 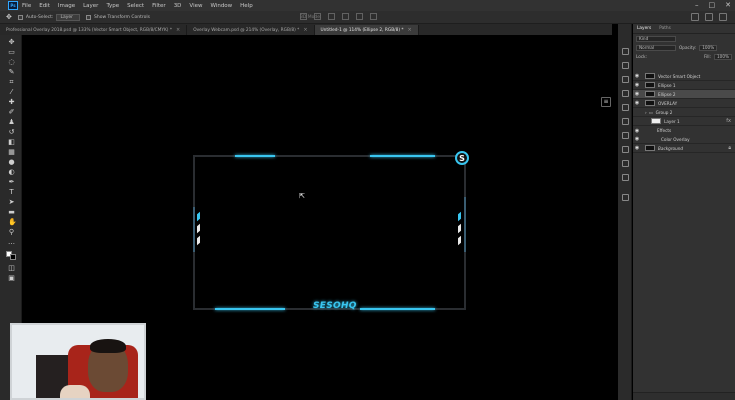 What do you see at coordinates (13, 257) in the screenshot?
I see `background-color-swatch` at bounding box center [13, 257].